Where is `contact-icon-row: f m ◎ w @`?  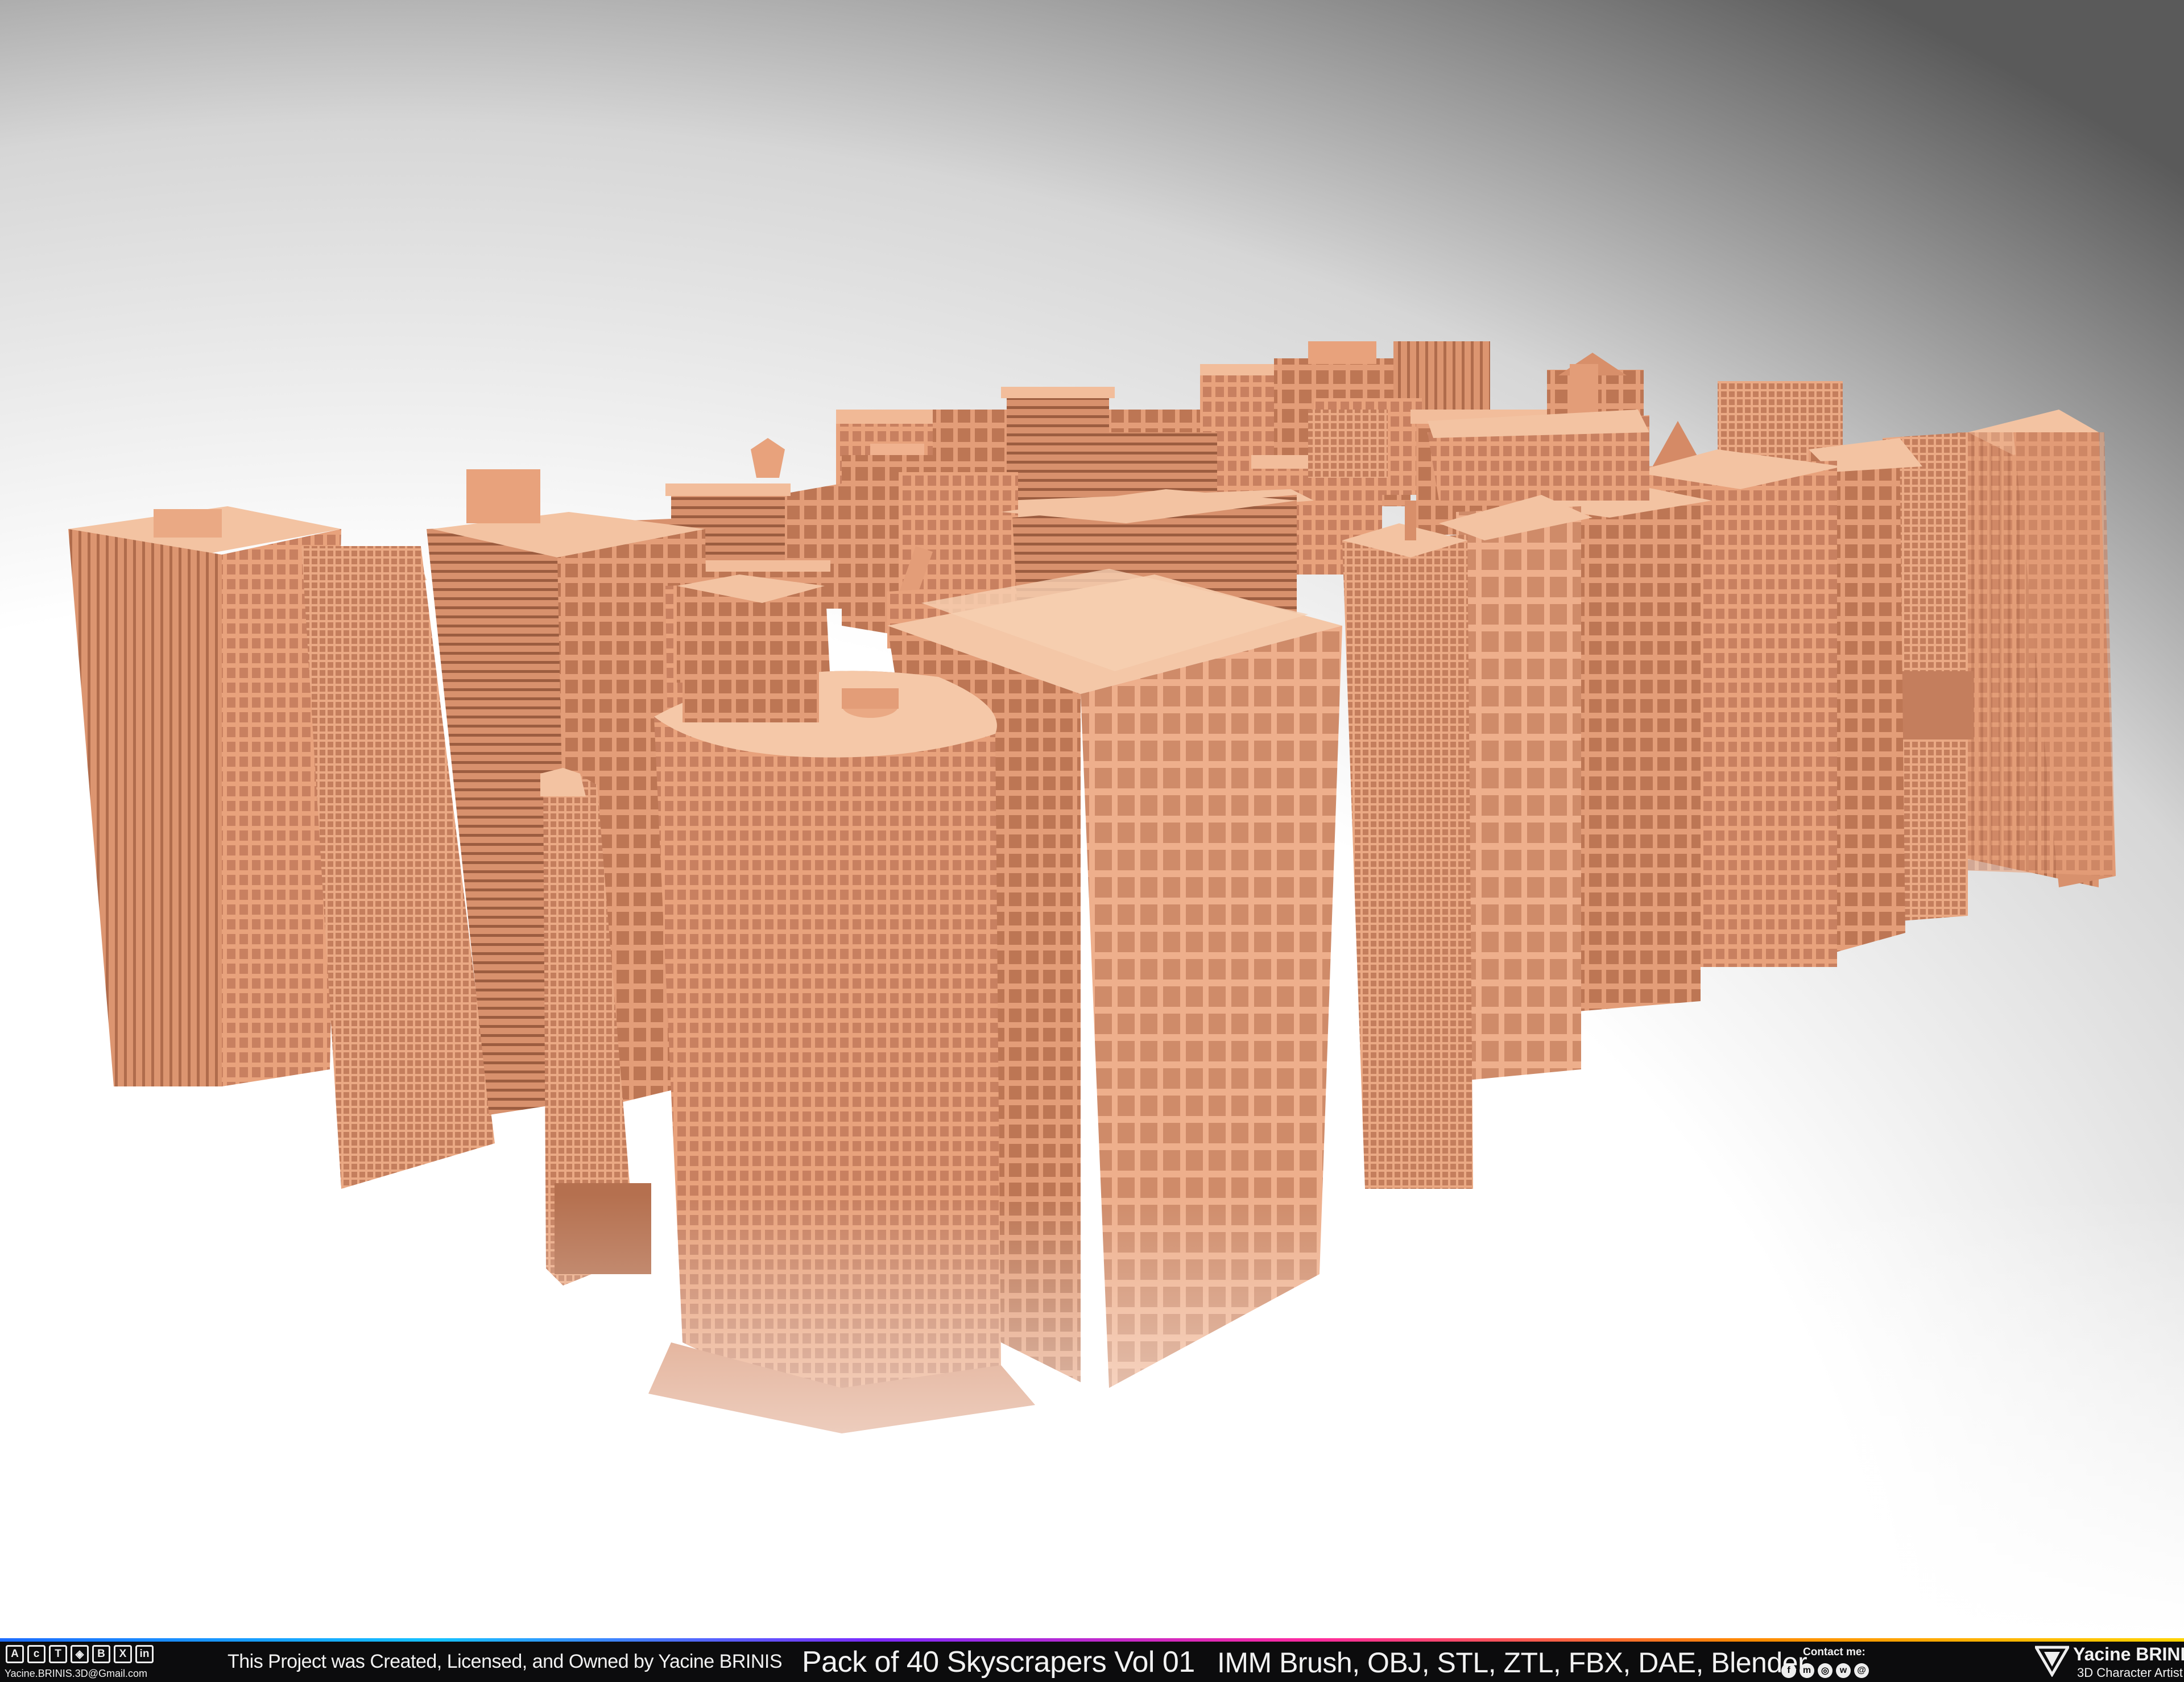
contact-icon-row: f m ◎ w @ is located at coordinates (1825, 1670).